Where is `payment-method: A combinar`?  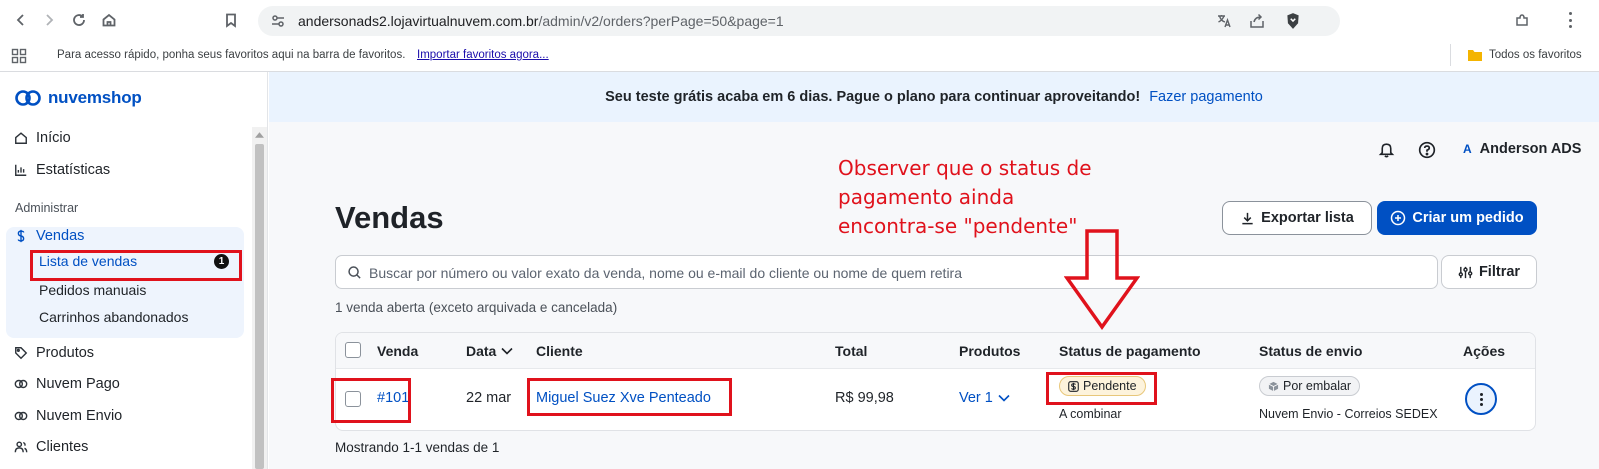 payment-method: A combinar is located at coordinates (1090, 414).